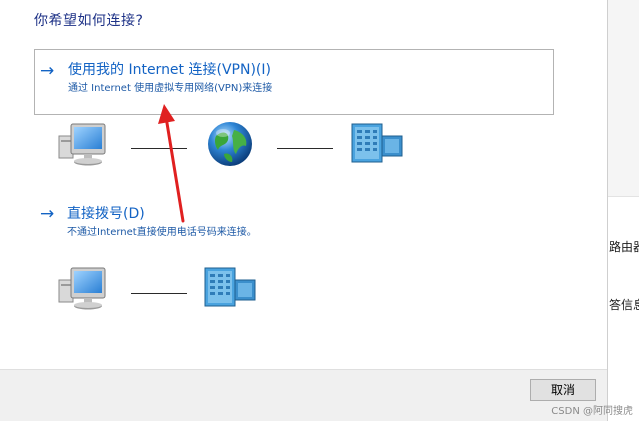 The height and width of the screenshot is (421, 639). Describe the element at coordinates (89, 21) in the screenshot. I see `page-heading: 你希望如何连接?` at that location.